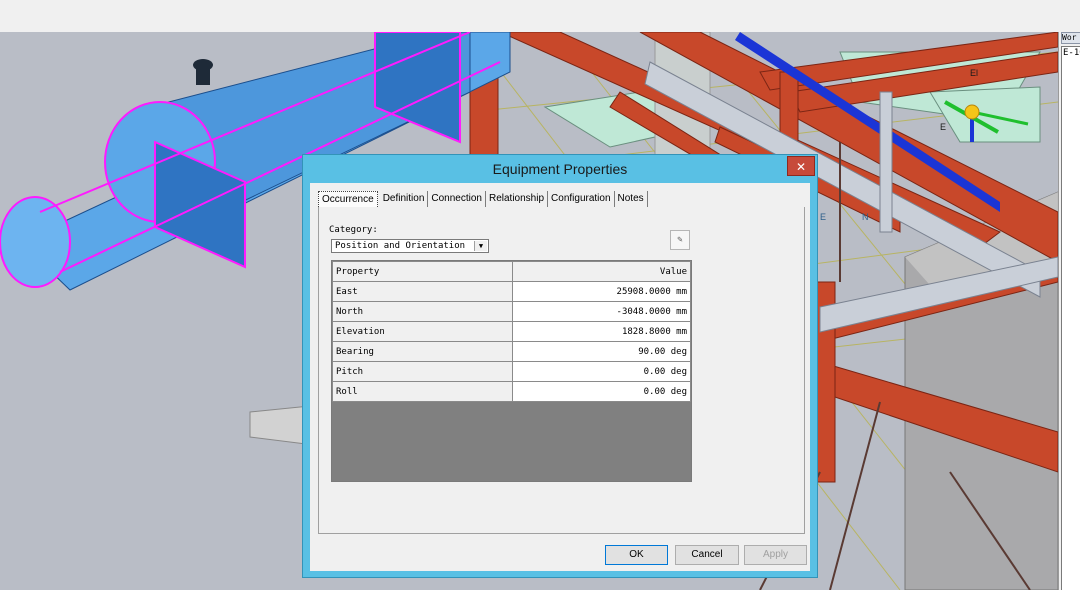 The height and width of the screenshot is (590, 1080). Describe the element at coordinates (636, 555) in the screenshot. I see `ok-button: OK` at that location.